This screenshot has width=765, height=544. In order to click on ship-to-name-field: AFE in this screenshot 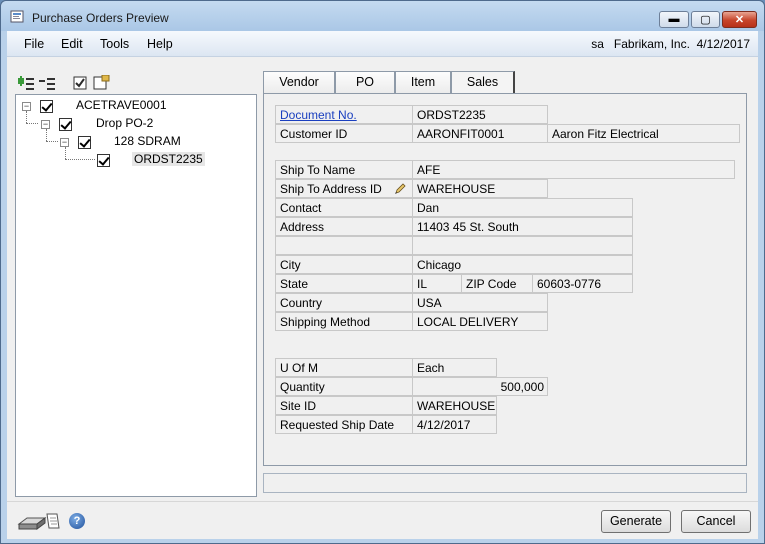, I will do `click(573, 169)`.